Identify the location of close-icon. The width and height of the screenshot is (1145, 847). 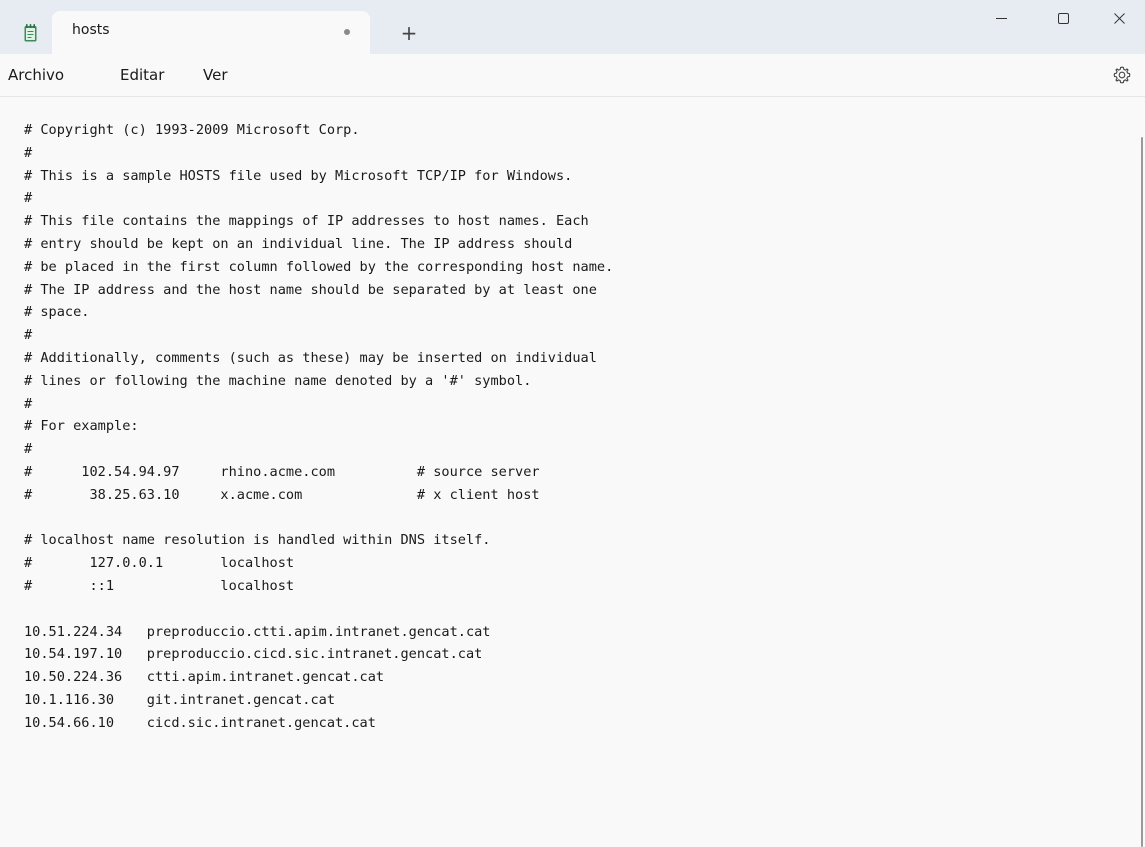
(1119, 18).